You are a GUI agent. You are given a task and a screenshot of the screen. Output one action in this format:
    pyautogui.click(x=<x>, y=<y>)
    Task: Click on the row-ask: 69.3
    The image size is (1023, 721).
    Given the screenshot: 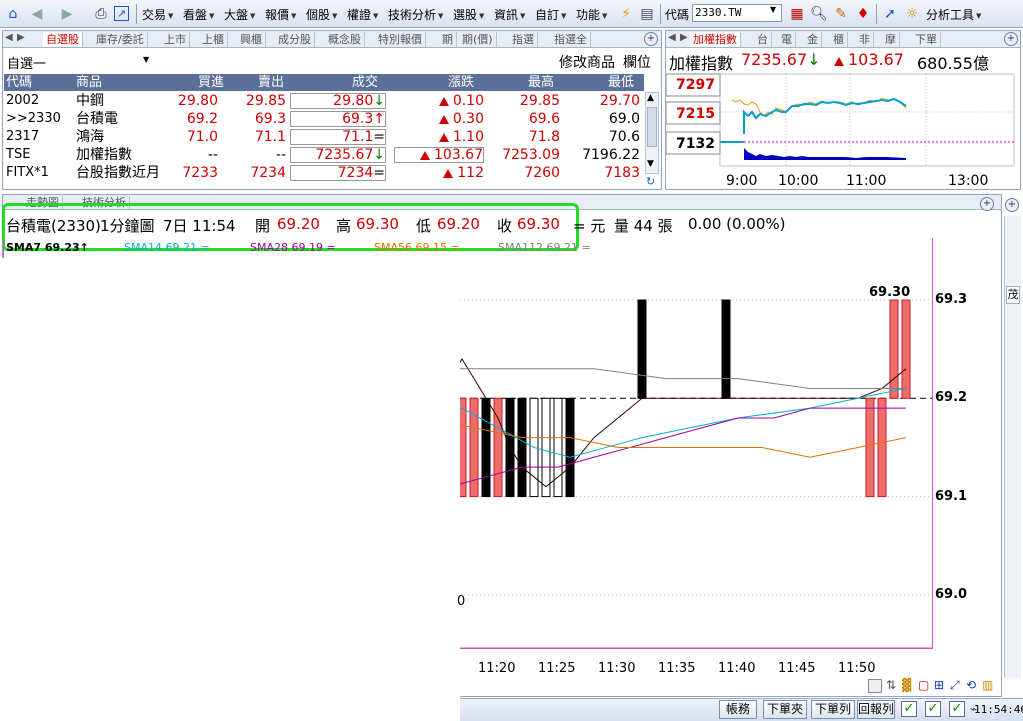 What is the action you would take?
    pyautogui.click(x=270, y=119)
    